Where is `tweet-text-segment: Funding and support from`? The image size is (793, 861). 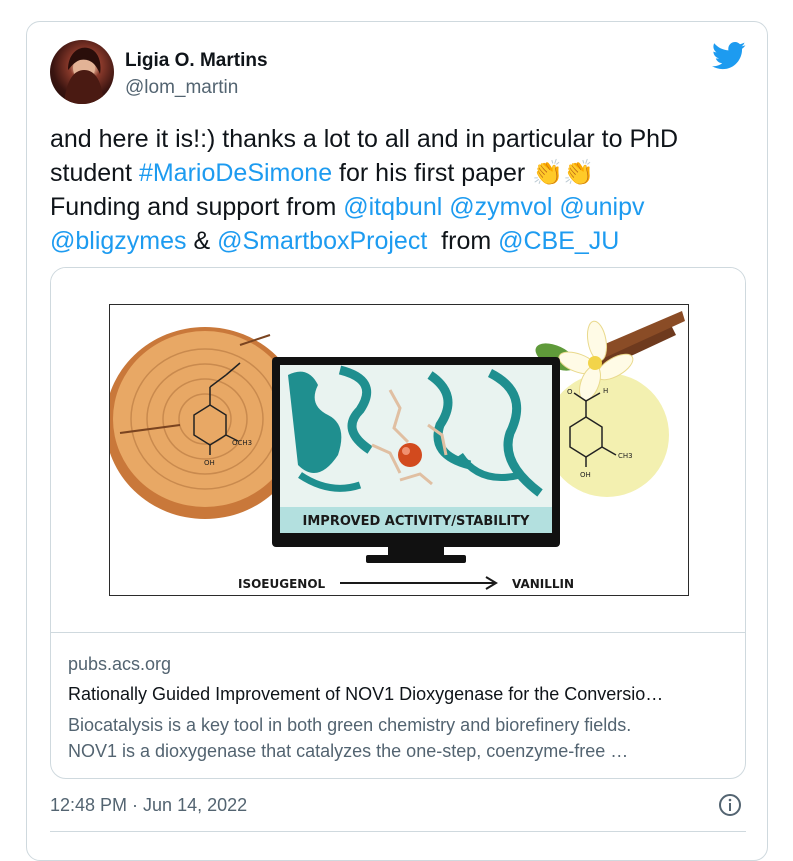
tweet-text-segment: Funding and support from is located at coordinates (197, 207).